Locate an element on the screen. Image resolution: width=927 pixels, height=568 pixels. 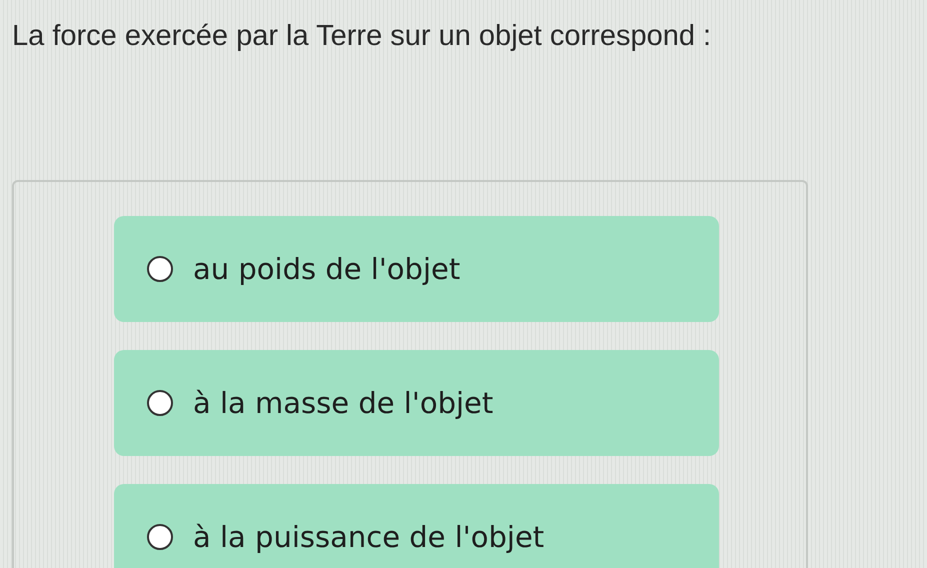
question-text: La force exercée par la Terre sur un objet correspond : is located at coordinates (361, 36).